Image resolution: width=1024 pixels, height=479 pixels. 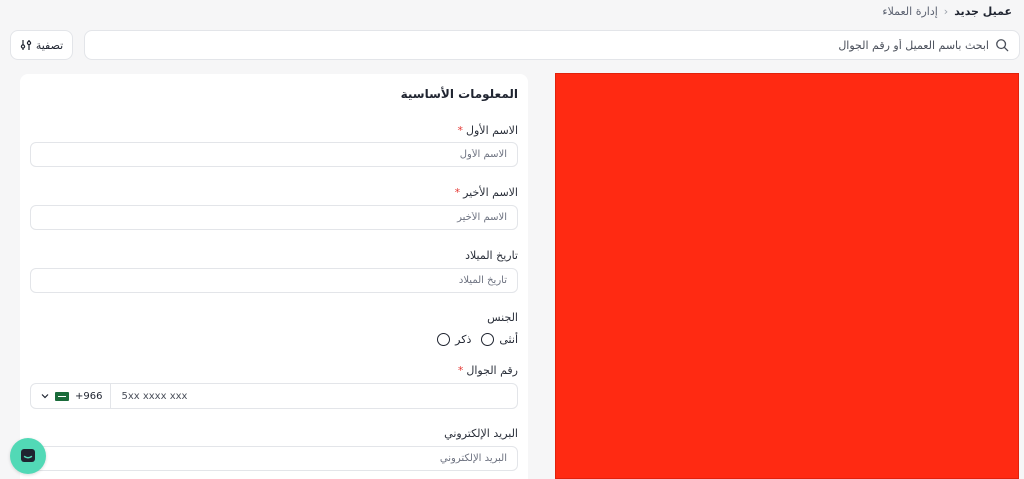 What do you see at coordinates (459, 94) in the screenshot?
I see `section-title: المعلومات الأساسية` at bounding box center [459, 94].